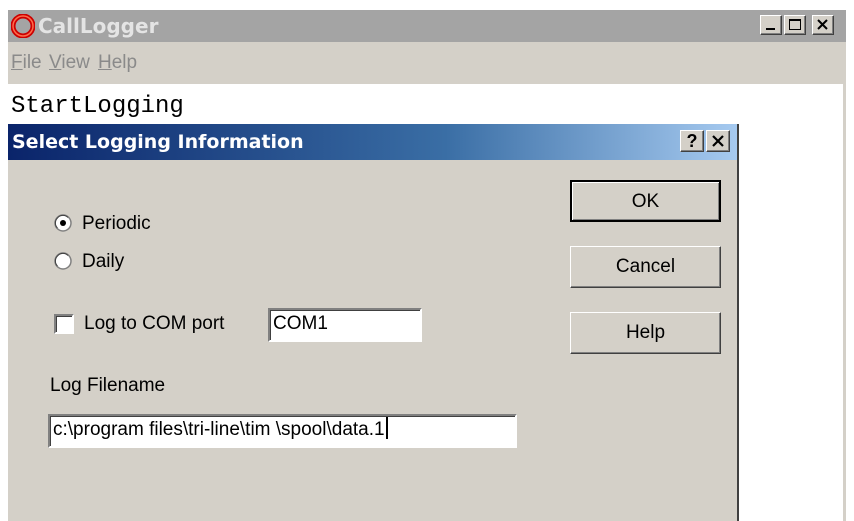 Image resolution: width=854 pixels, height=521 pixels. I want to click on menu-file: File, so click(26, 63).